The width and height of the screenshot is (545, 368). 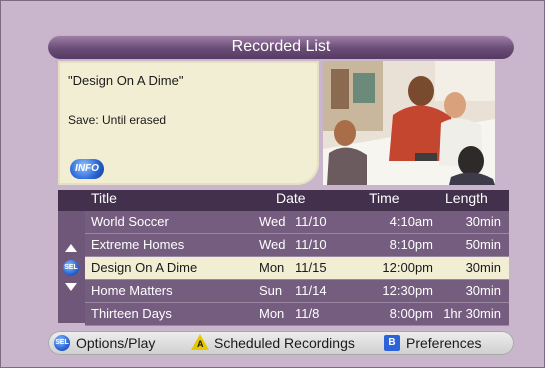 What do you see at coordinates (407, 290) in the screenshot?
I see `row-time: 12:30pm` at bounding box center [407, 290].